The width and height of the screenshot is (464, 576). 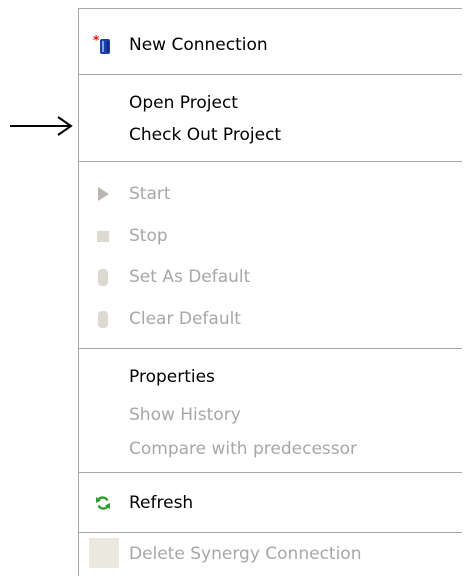 I want to click on menu-item-start: Start, so click(x=270, y=194).